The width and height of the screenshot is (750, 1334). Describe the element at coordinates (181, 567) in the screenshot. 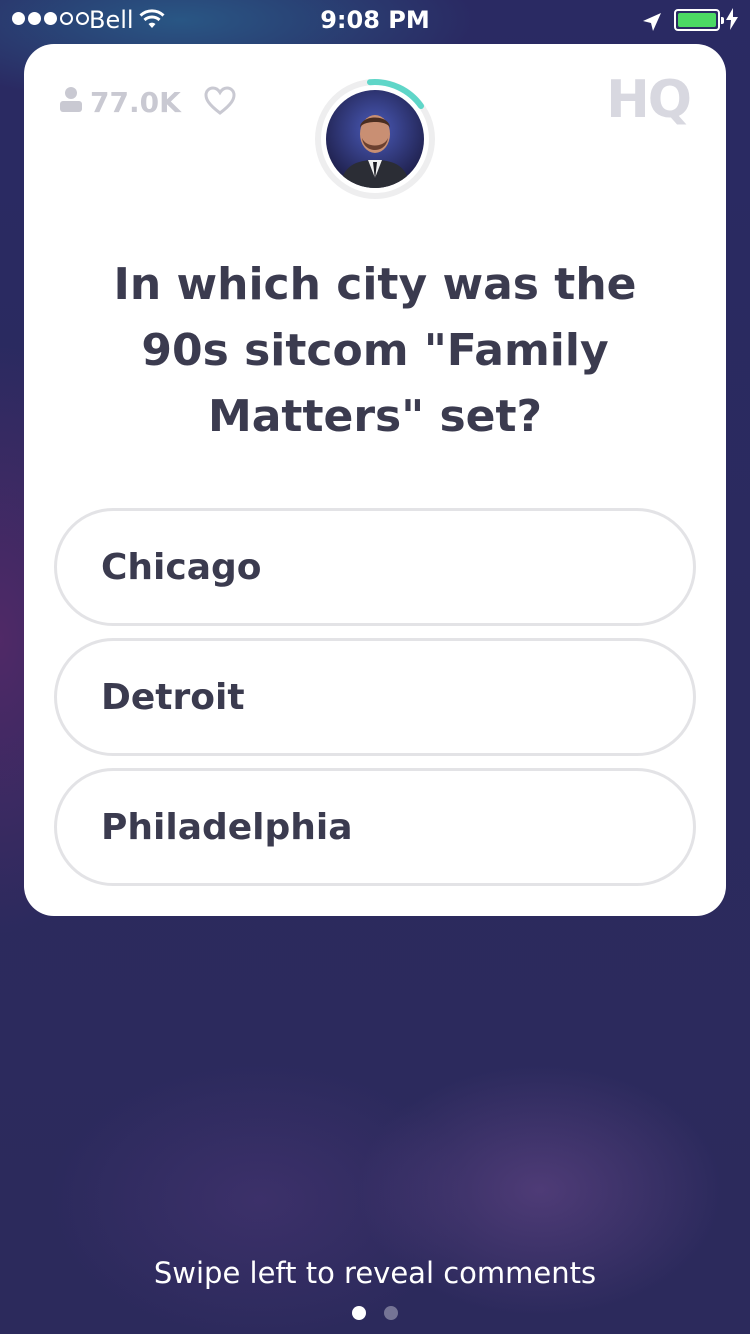

I see `answer-label: Chicago` at that location.